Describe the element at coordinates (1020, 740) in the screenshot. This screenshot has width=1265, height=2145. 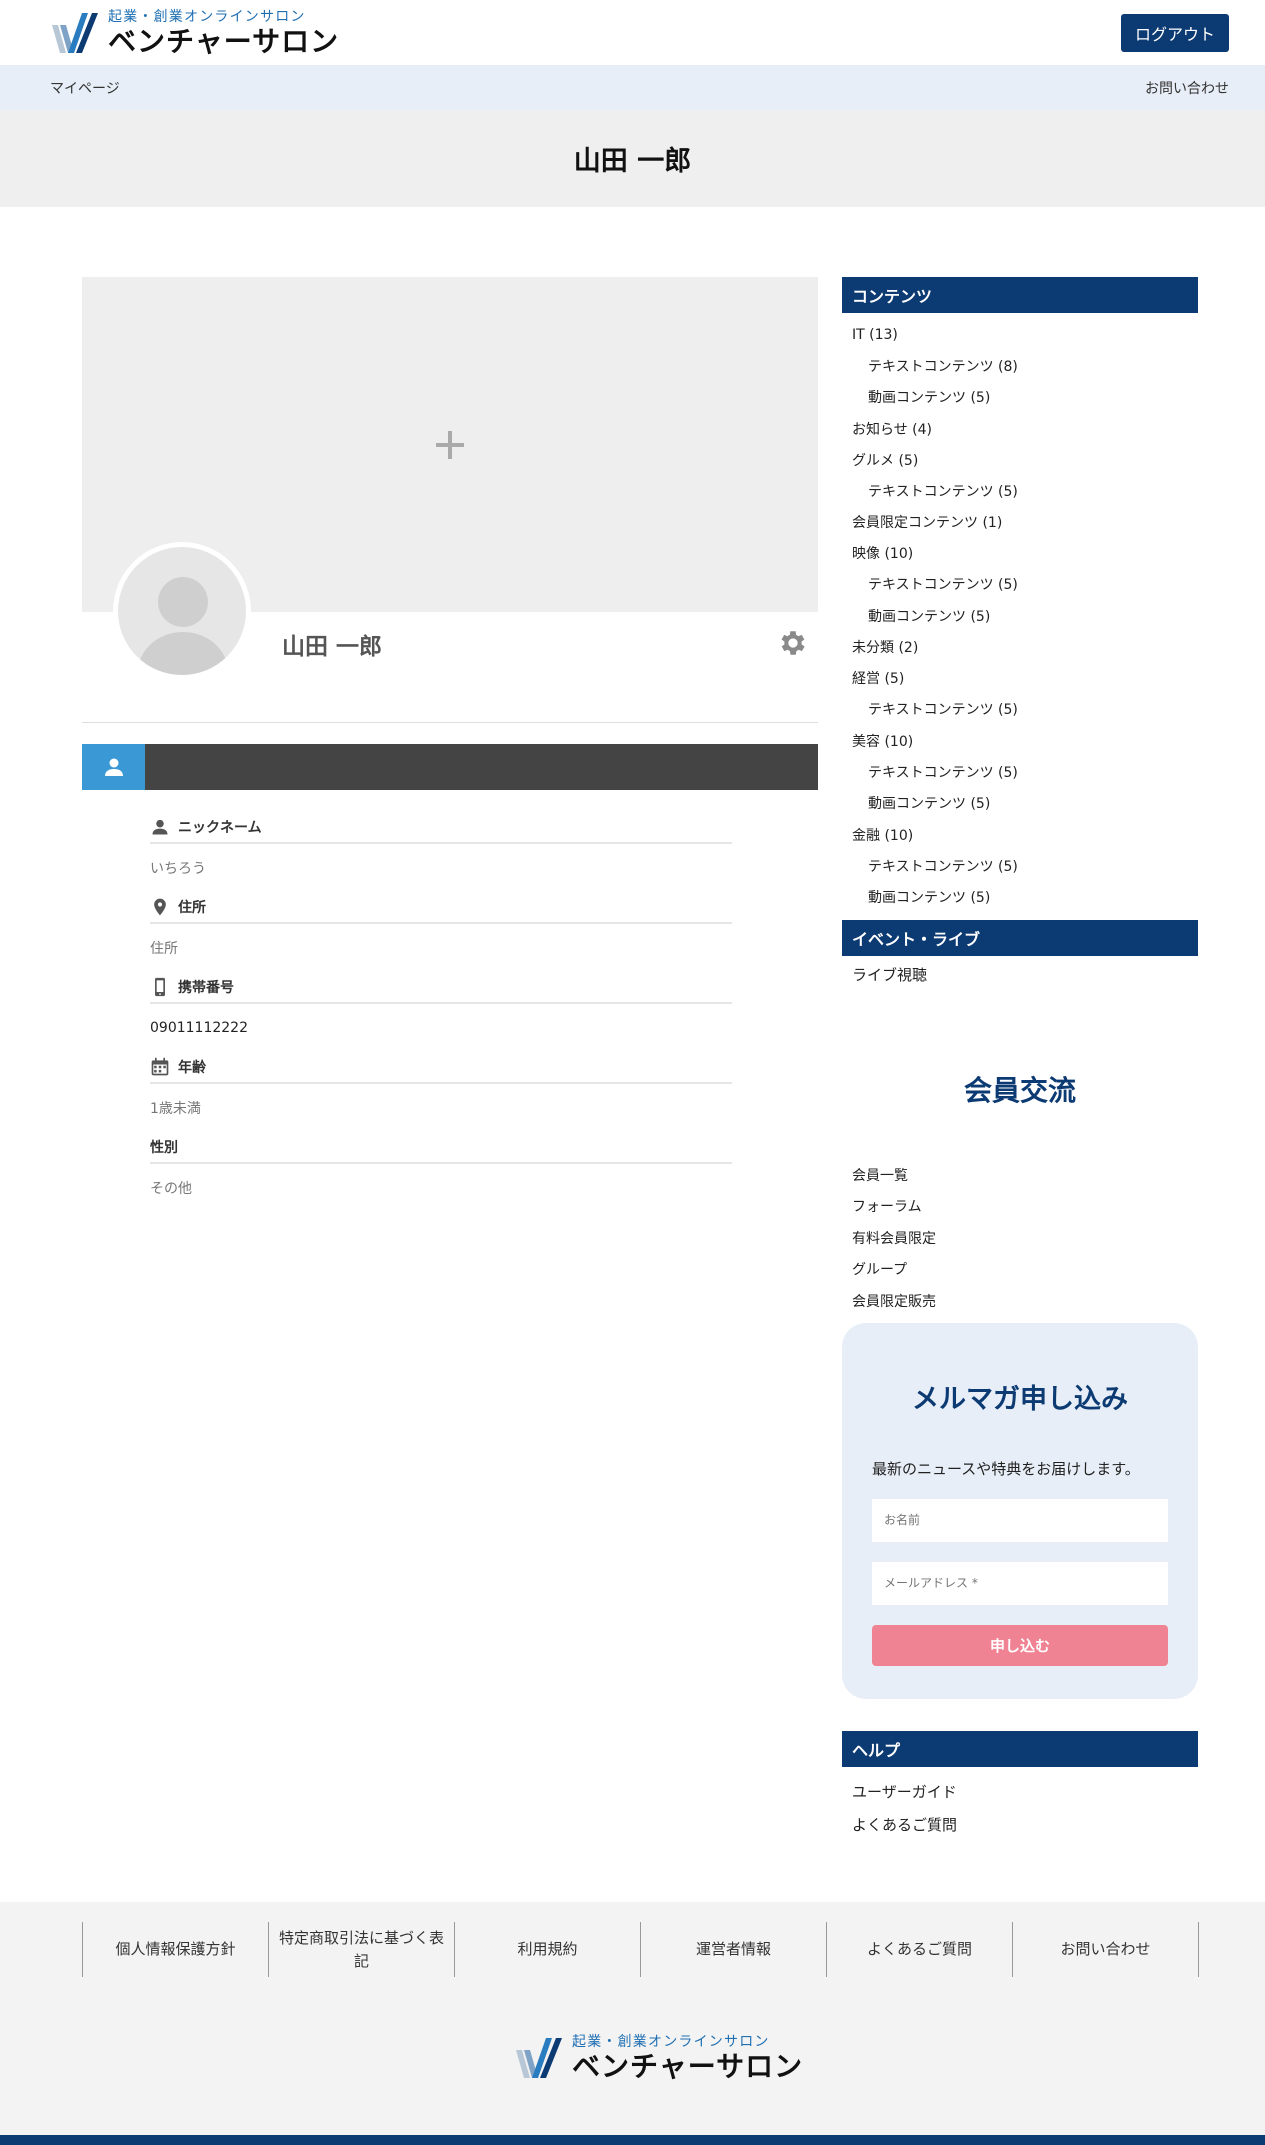
I see `category-link: 美容 (10)` at that location.